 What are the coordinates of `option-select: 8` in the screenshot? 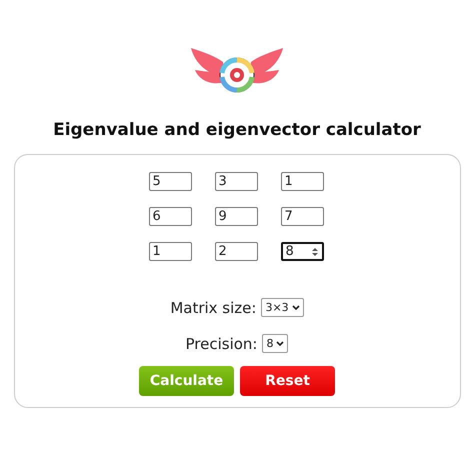 It's located at (275, 343).